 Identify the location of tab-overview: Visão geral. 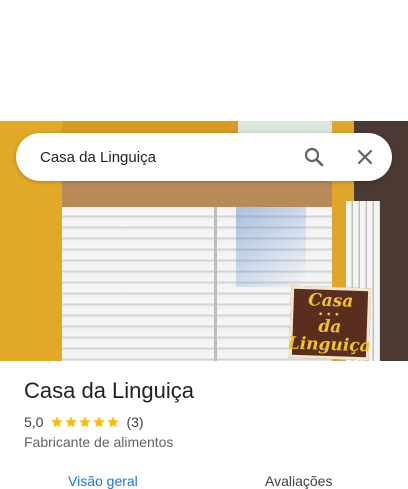
(103, 481).